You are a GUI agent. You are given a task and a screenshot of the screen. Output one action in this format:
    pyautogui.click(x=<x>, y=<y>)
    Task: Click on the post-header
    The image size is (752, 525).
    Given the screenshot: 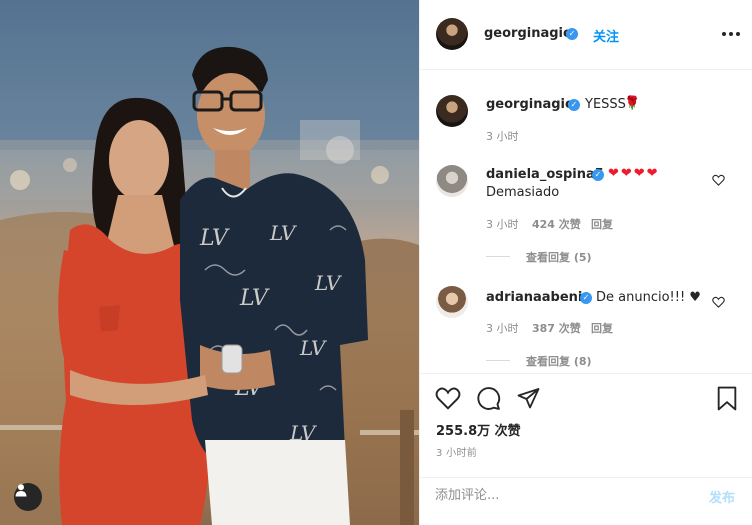 What is the action you would take?
    pyautogui.click(x=585, y=35)
    